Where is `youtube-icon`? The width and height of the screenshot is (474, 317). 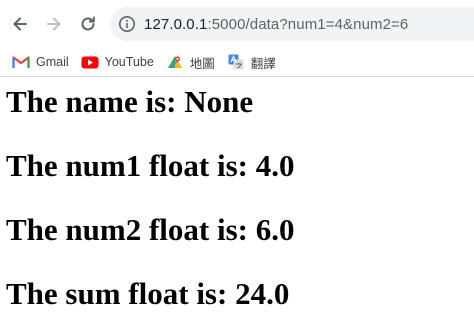
youtube-icon is located at coordinates (90, 62).